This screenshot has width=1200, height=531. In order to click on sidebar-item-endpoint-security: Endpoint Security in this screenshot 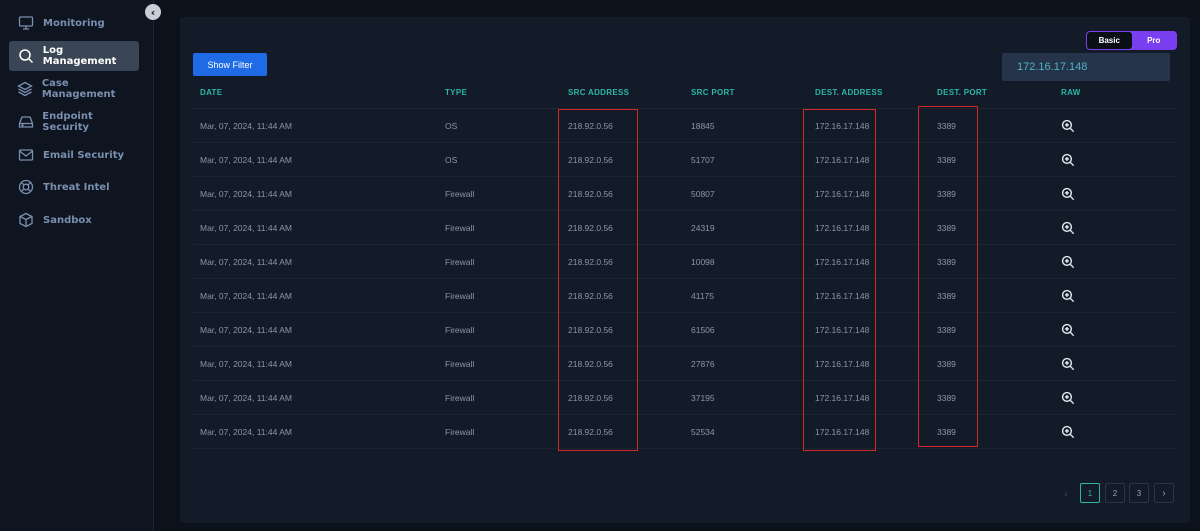, I will do `click(74, 122)`.